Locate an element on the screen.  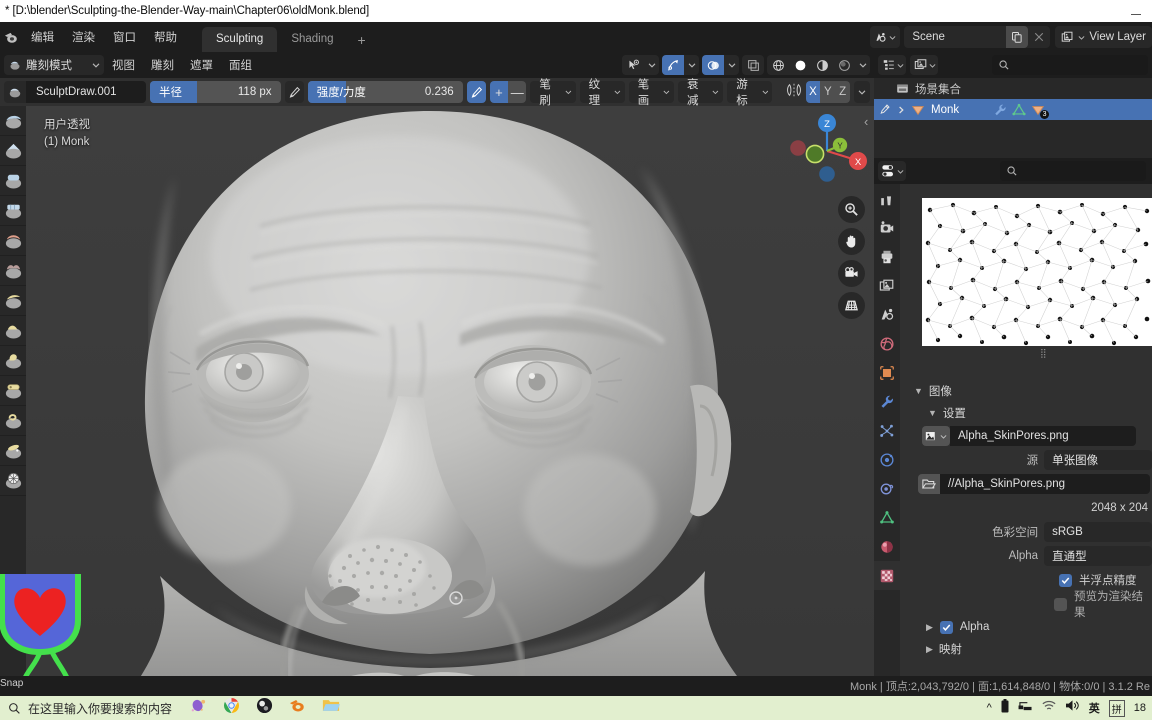
overlay-dropdown is located at coordinates (731, 65).